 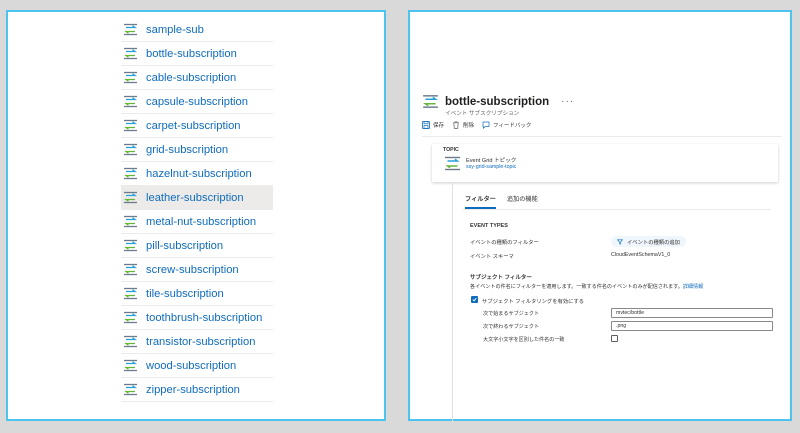 What do you see at coordinates (200, 342) in the screenshot?
I see `subscription-name-link: transistor-subscription` at bounding box center [200, 342].